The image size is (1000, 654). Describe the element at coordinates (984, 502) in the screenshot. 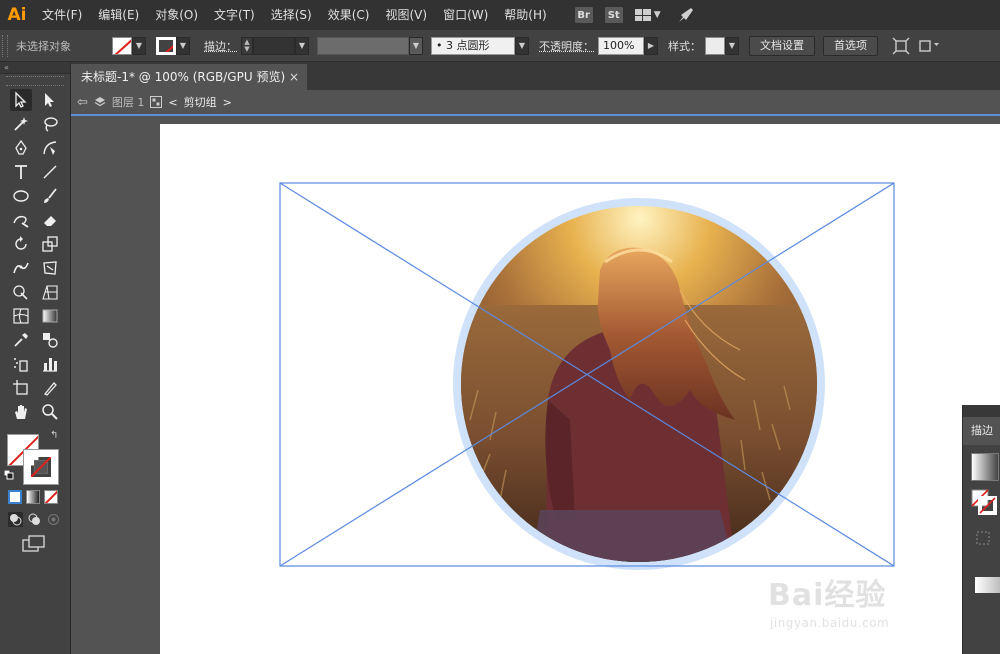

I see `fill-stroke-mini-icon` at that location.